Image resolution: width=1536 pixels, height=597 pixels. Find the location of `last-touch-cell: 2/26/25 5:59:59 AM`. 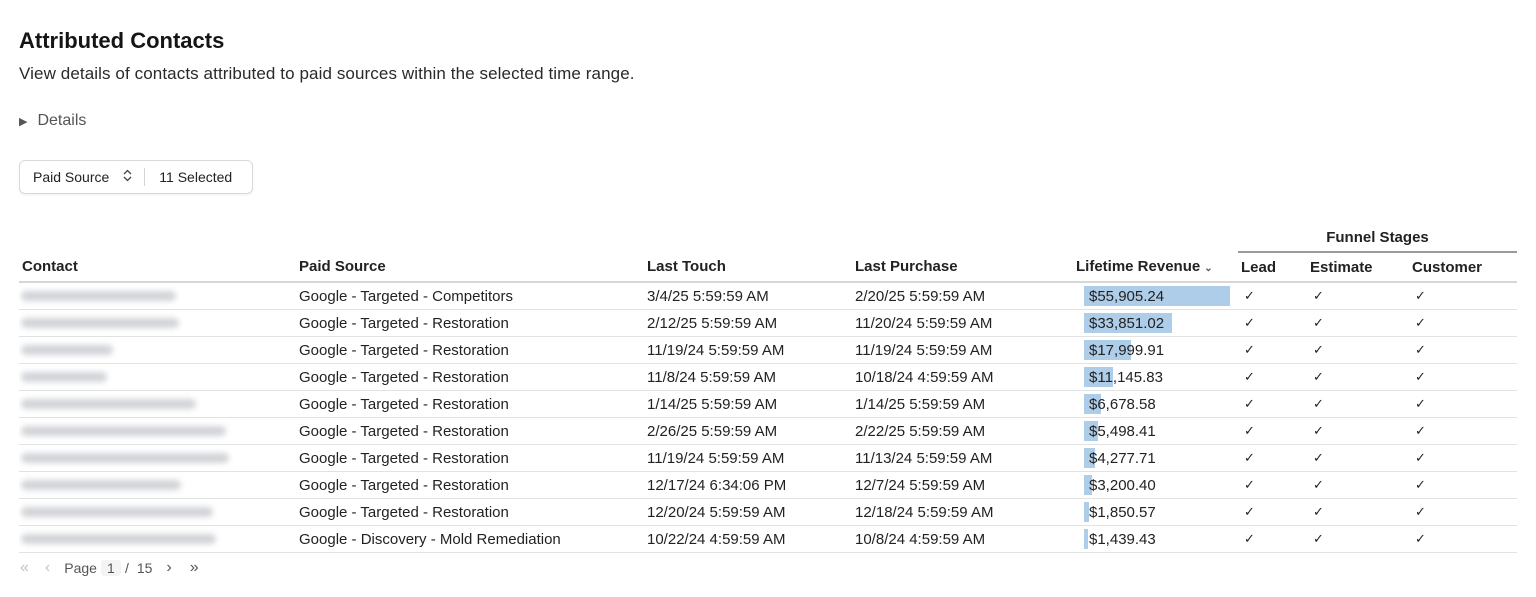

last-touch-cell: 2/26/25 5:59:59 AM is located at coordinates (748, 431).